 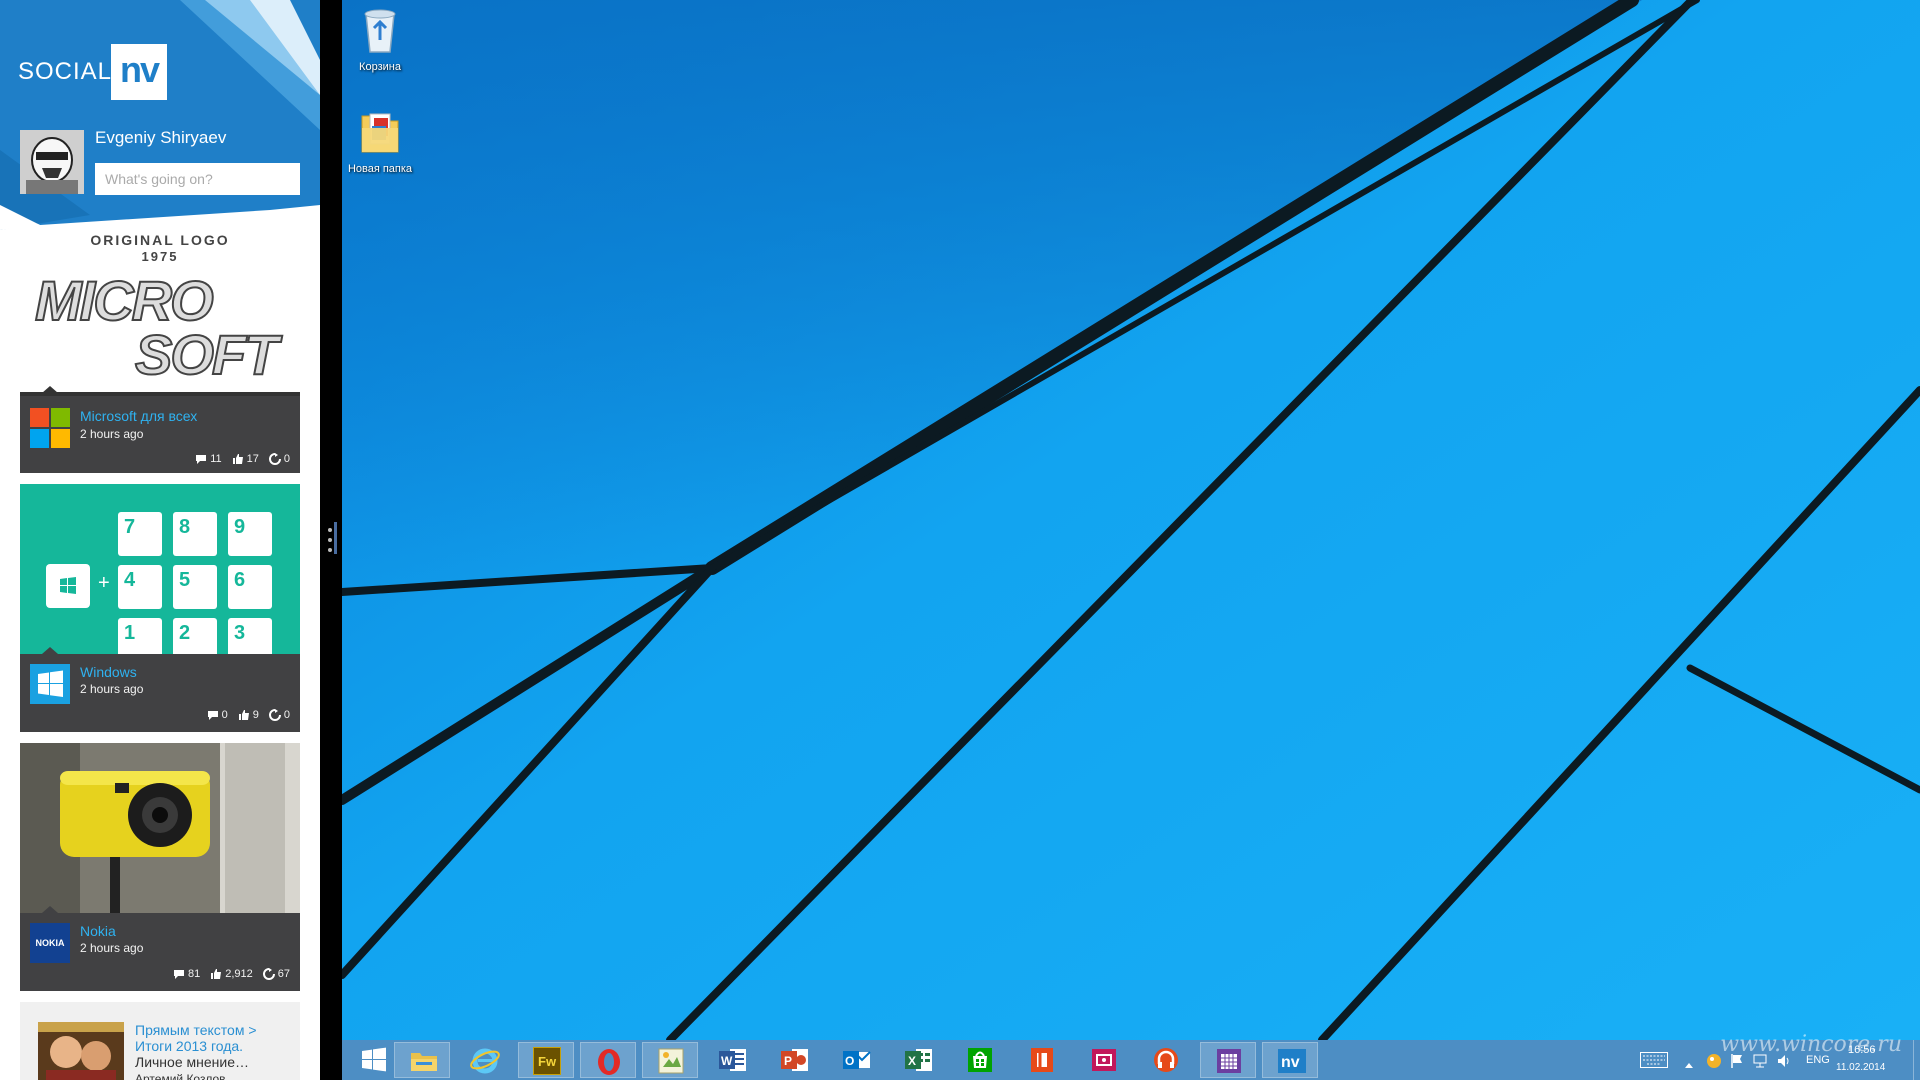 What do you see at coordinates (216, 459) in the screenshot?
I see `comments-value: 11` at bounding box center [216, 459].